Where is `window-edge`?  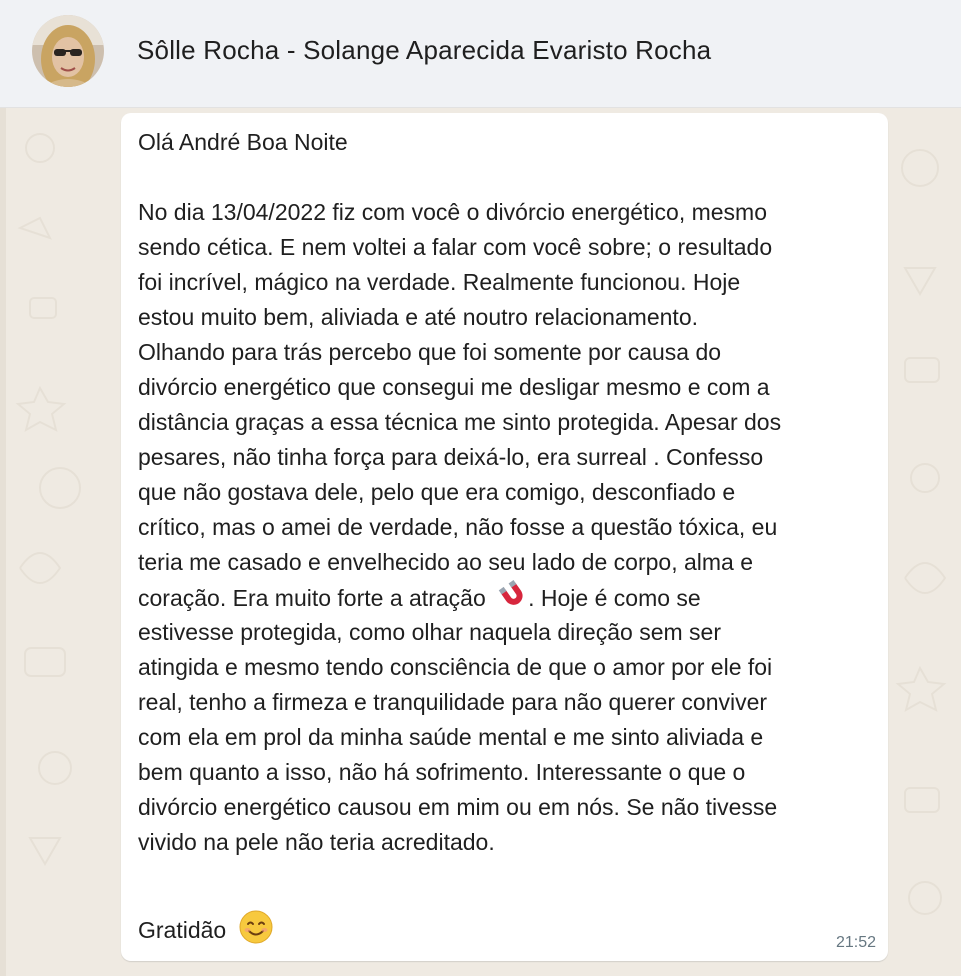
window-edge is located at coordinates (3, 542).